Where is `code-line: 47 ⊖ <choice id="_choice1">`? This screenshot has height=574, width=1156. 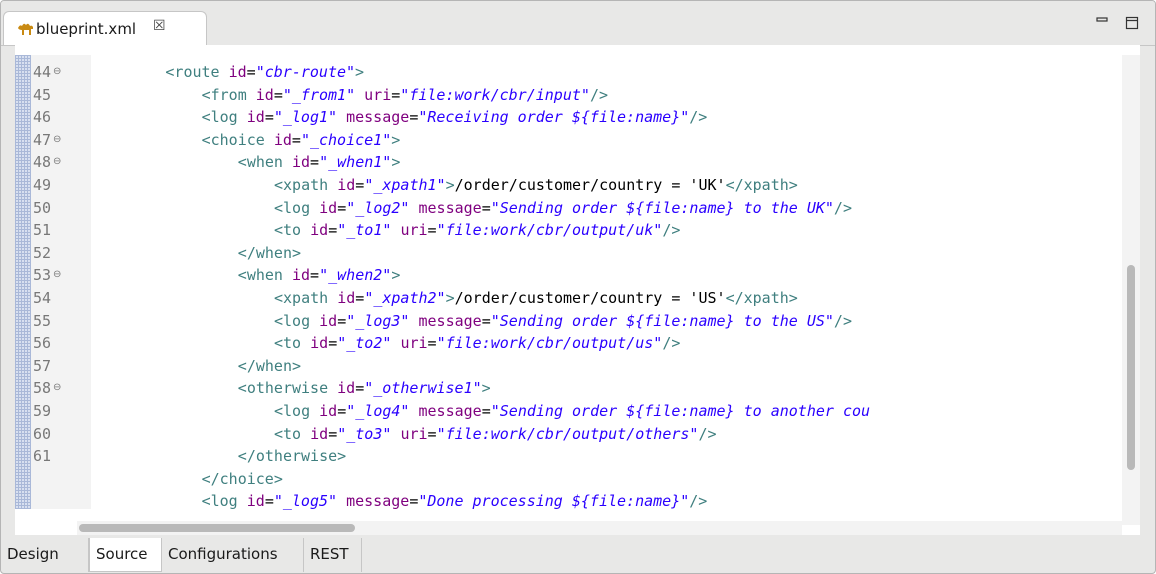
code-line: 47 ⊖ <choice id="_choice1"> is located at coordinates (568, 140).